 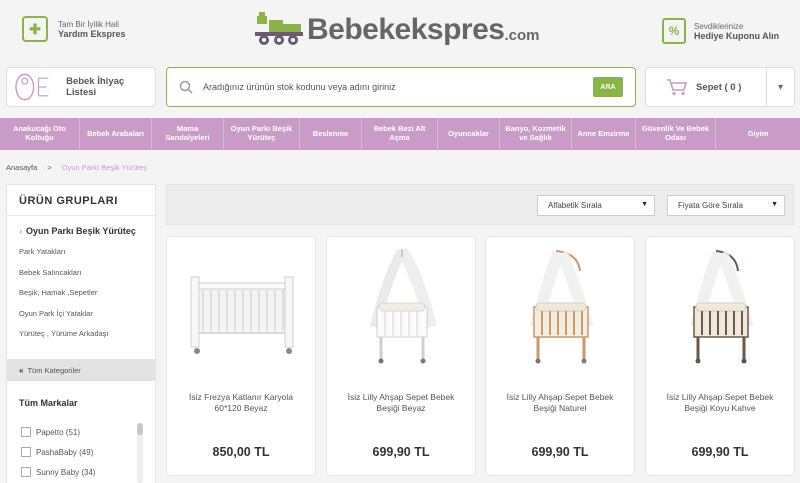 What do you see at coordinates (608, 87) in the screenshot?
I see `search-button: ARA` at bounding box center [608, 87].